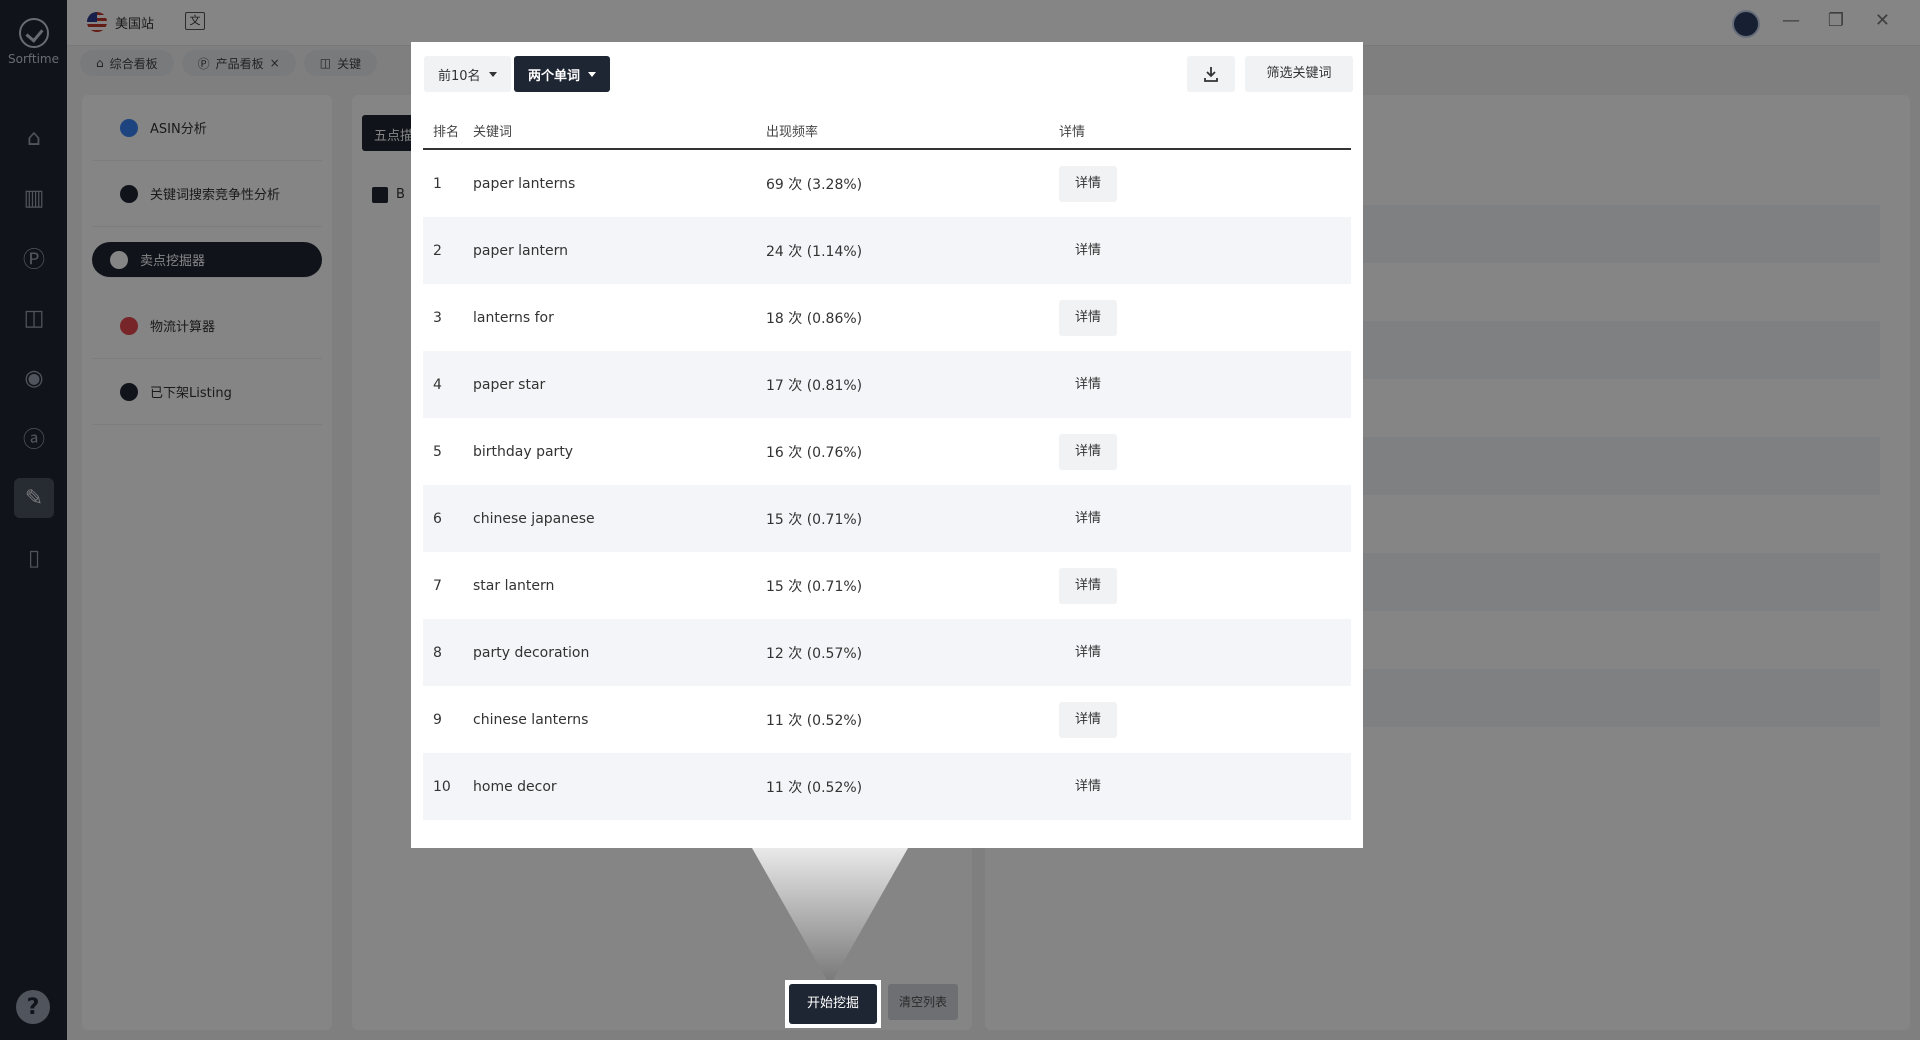 The width and height of the screenshot is (1920, 1040). I want to click on cell-rank: 3, so click(437, 317).